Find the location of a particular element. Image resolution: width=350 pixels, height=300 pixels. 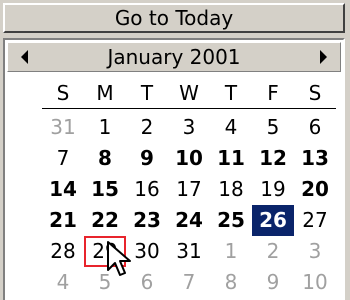

month-header: January 2001 is located at coordinates (174, 57).